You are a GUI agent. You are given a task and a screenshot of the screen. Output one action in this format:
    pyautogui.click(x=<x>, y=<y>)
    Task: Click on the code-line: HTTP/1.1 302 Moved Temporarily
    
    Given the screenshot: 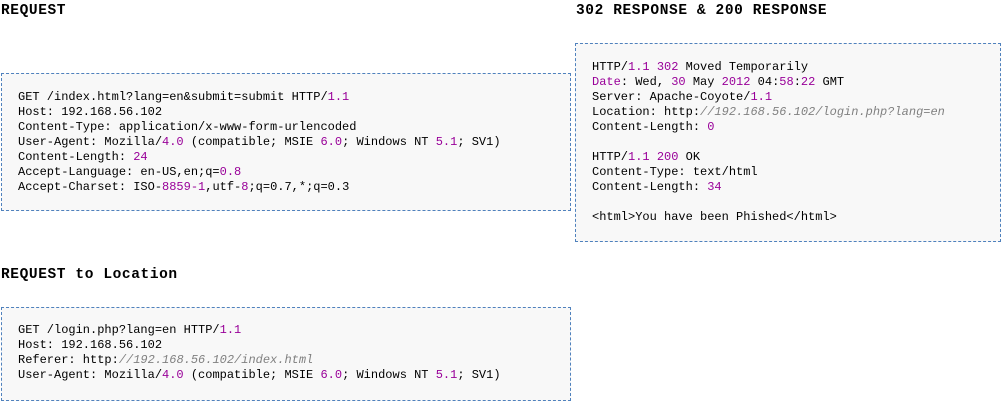 What is the action you would take?
    pyautogui.click(x=796, y=67)
    